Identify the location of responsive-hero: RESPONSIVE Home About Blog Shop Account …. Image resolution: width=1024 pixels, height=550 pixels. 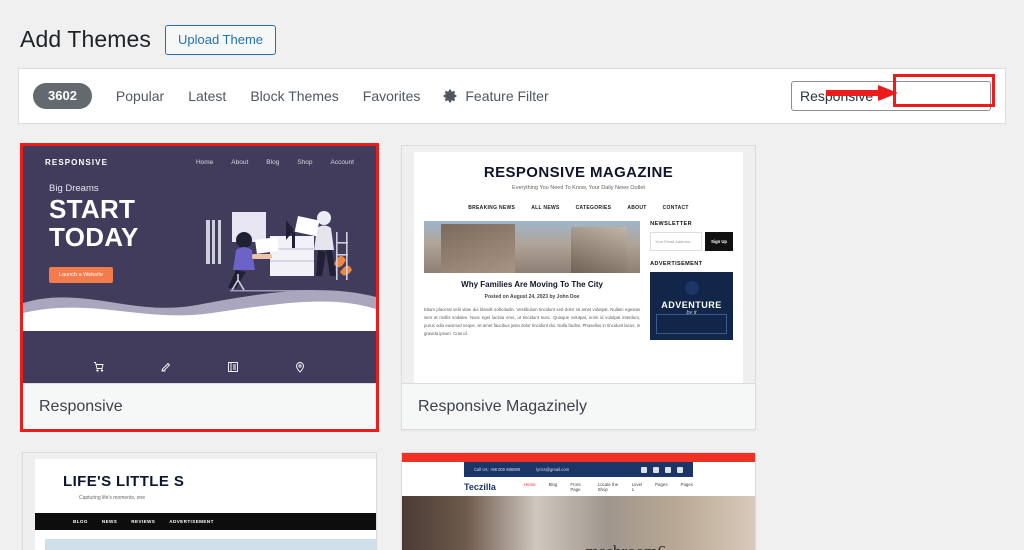
(199, 264).